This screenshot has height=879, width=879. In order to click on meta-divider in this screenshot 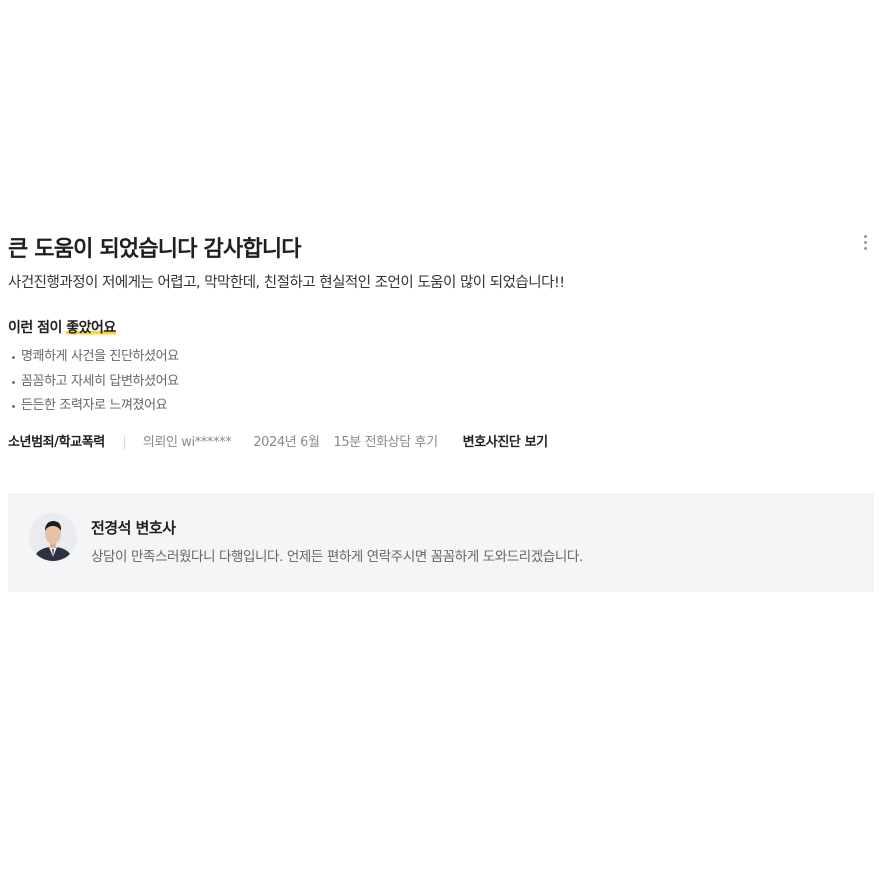, I will do `click(124, 442)`.